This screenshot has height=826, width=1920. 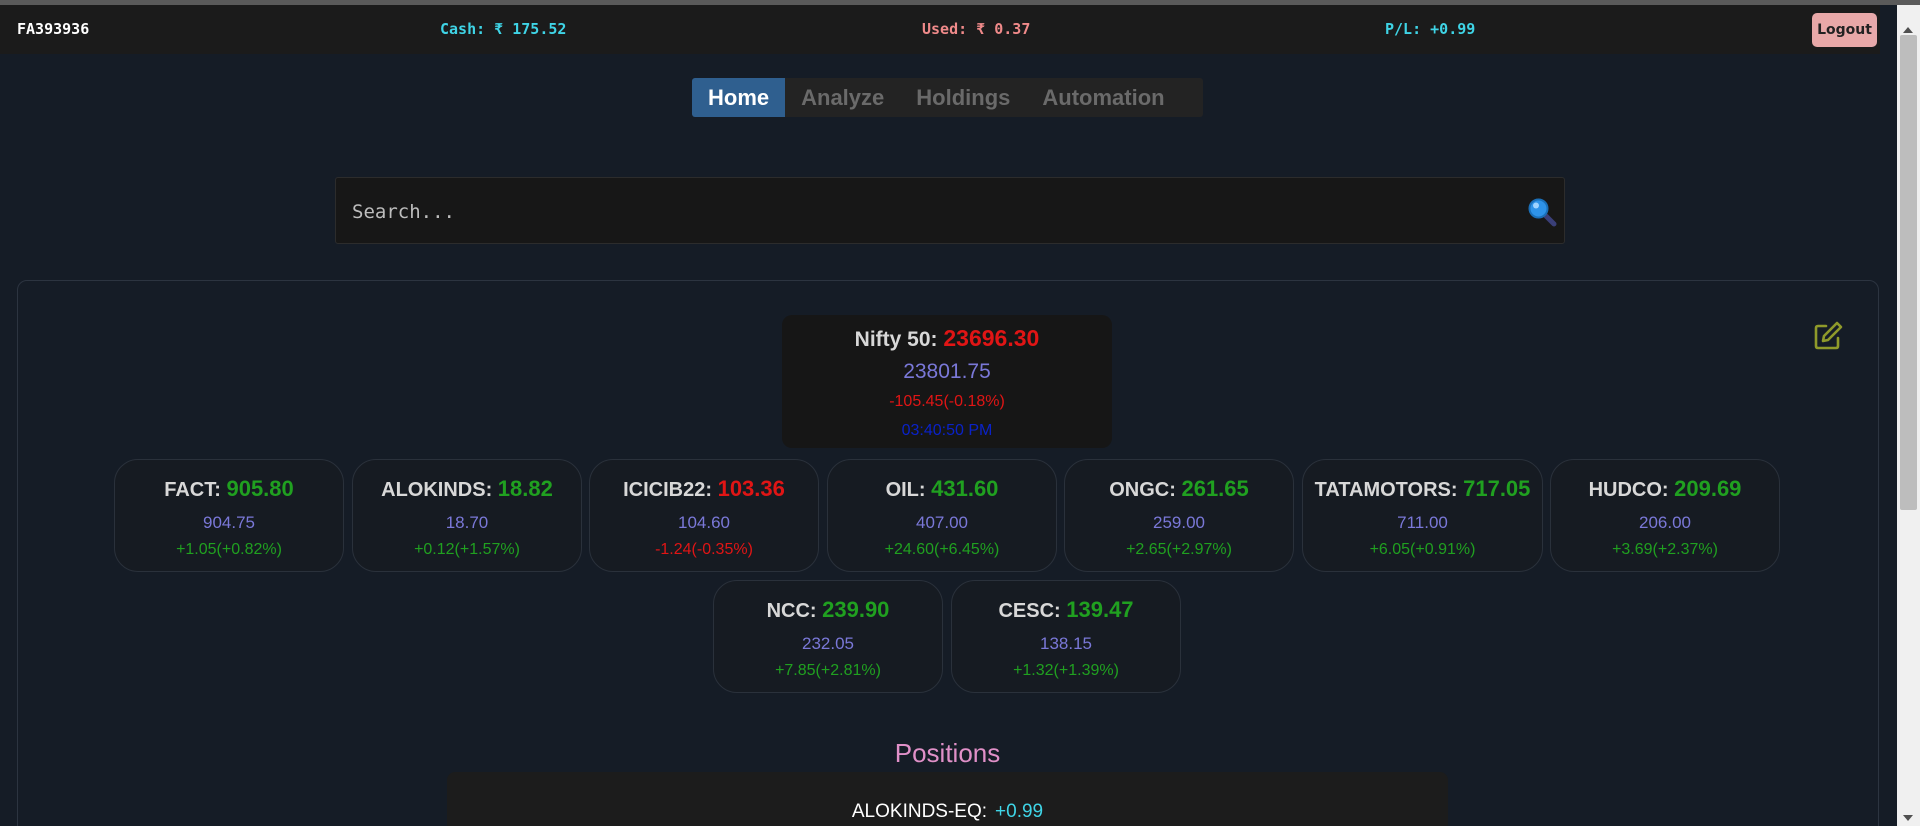 What do you see at coordinates (842, 97) in the screenshot?
I see `tab-analyze: Analyze` at bounding box center [842, 97].